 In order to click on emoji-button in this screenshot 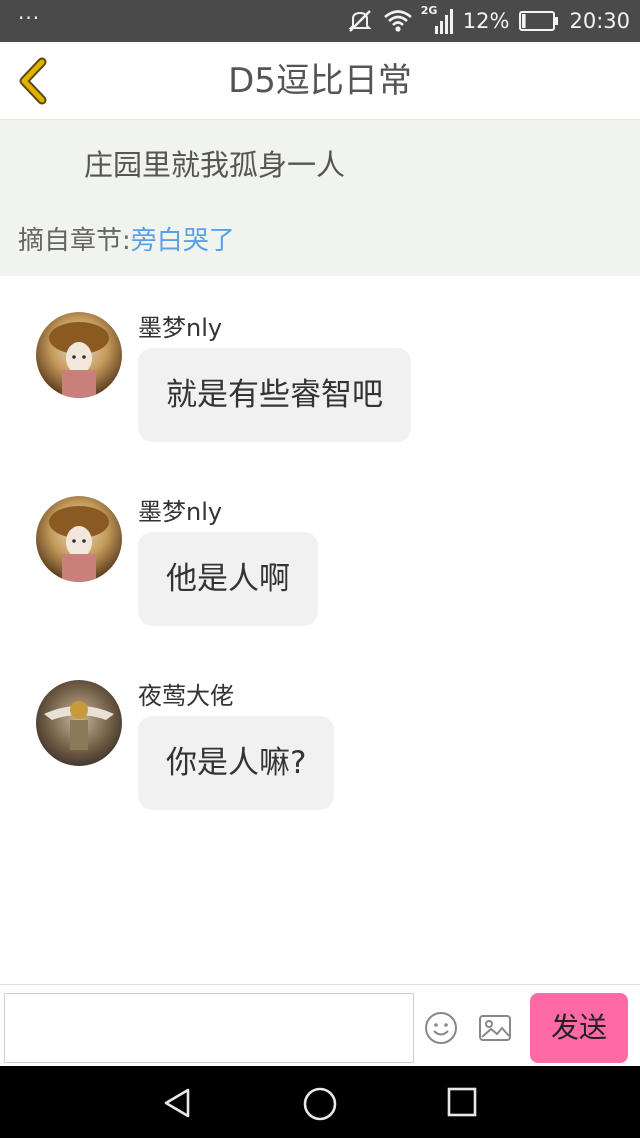, I will do `click(441, 1028)`.